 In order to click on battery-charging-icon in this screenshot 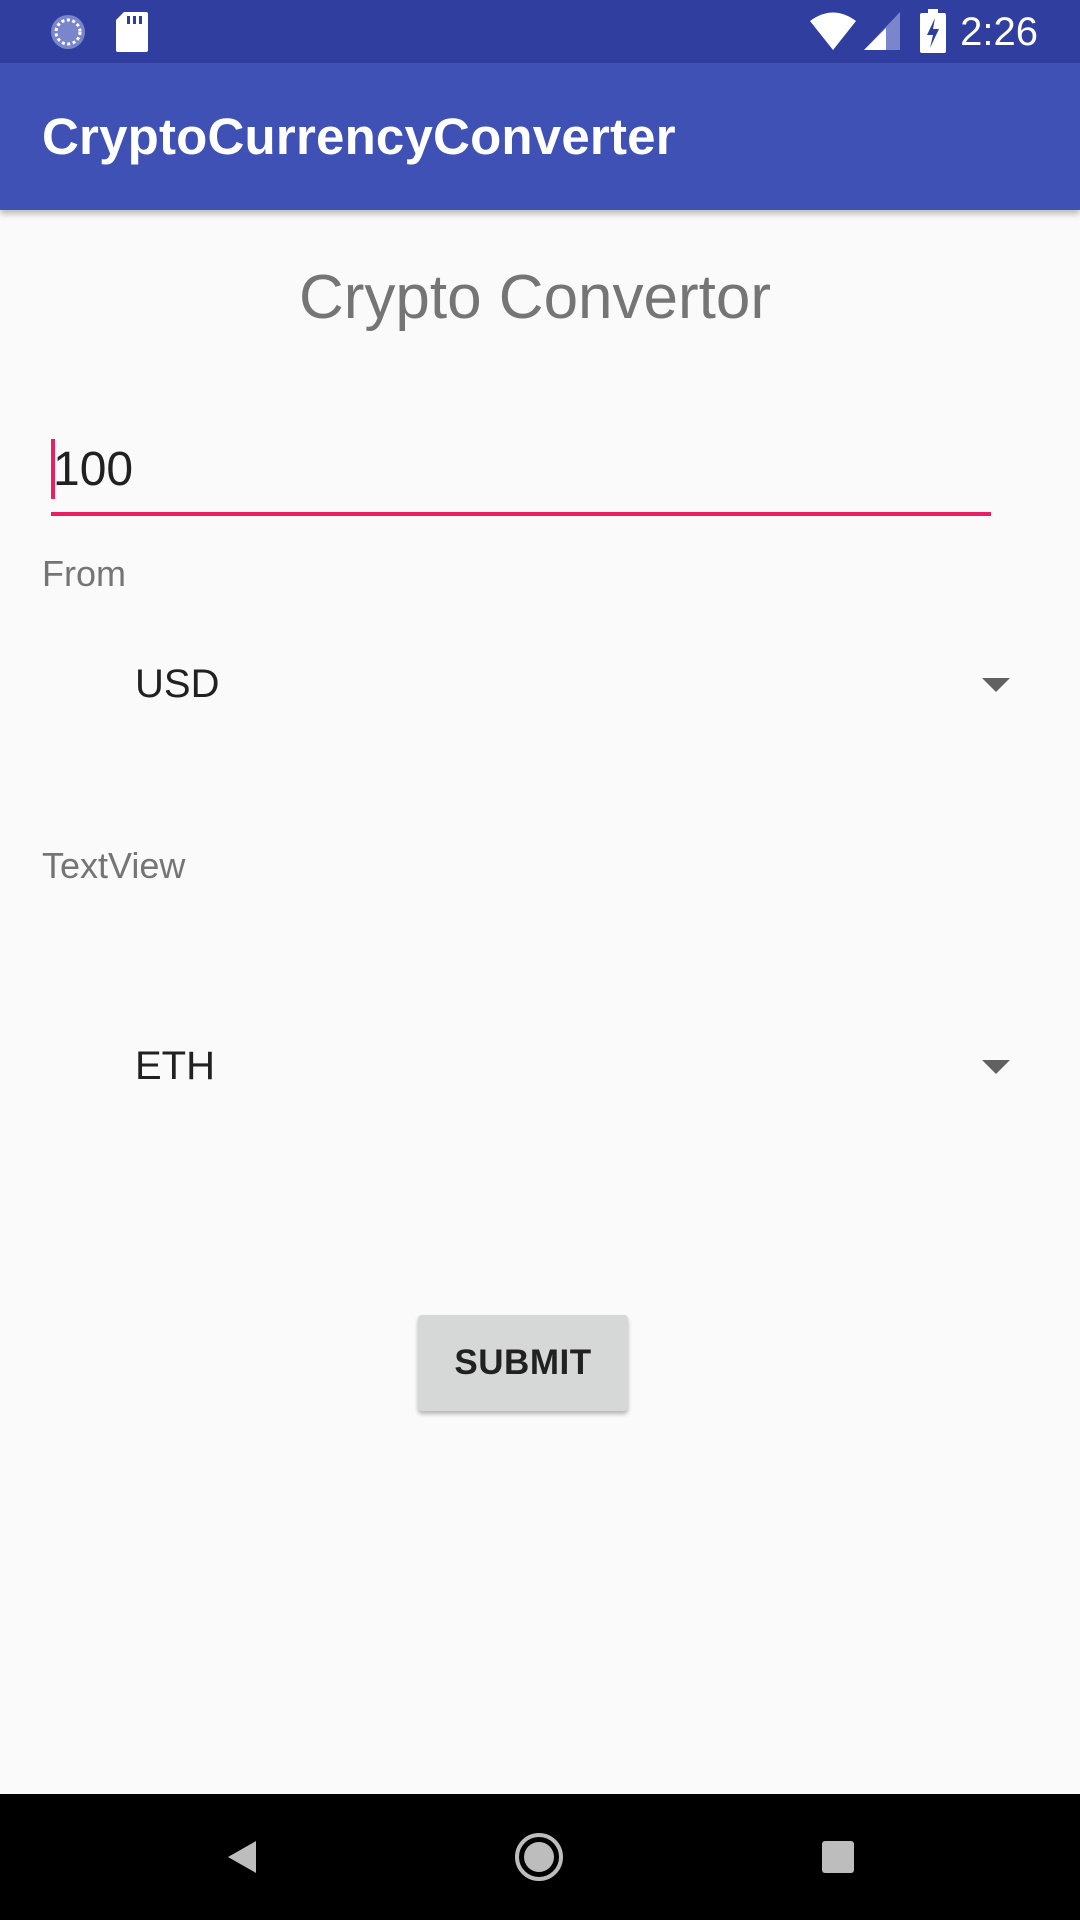, I will do `click(933, 33)`.